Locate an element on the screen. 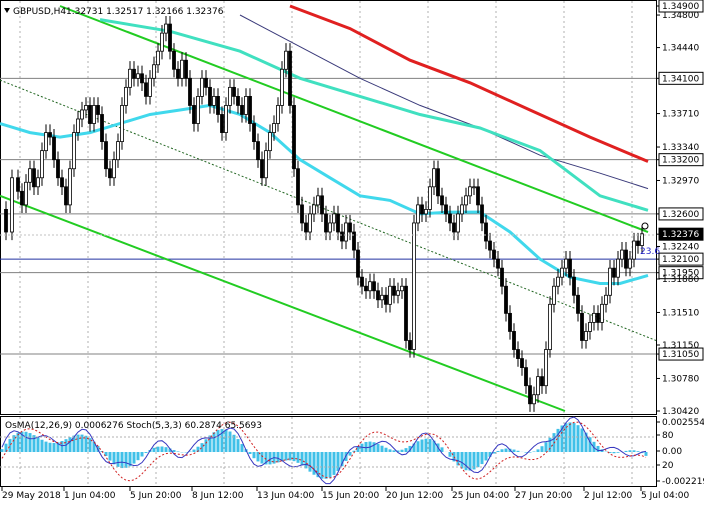 The height and width of the screenshot is (506, 704). price-label: 1.32376 is located at coordinates (680, 235).